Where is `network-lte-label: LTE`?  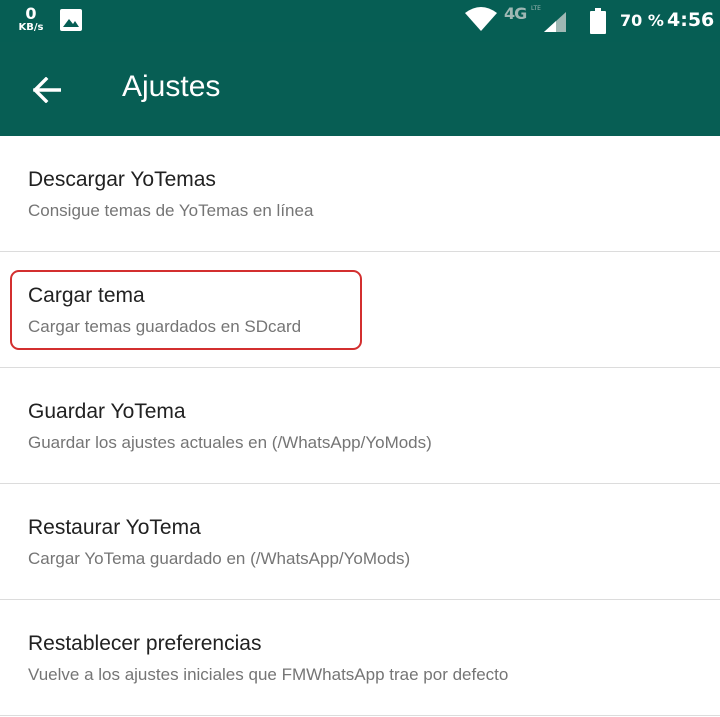 network-lte-label: LTE is located at coordinates (536, 8).